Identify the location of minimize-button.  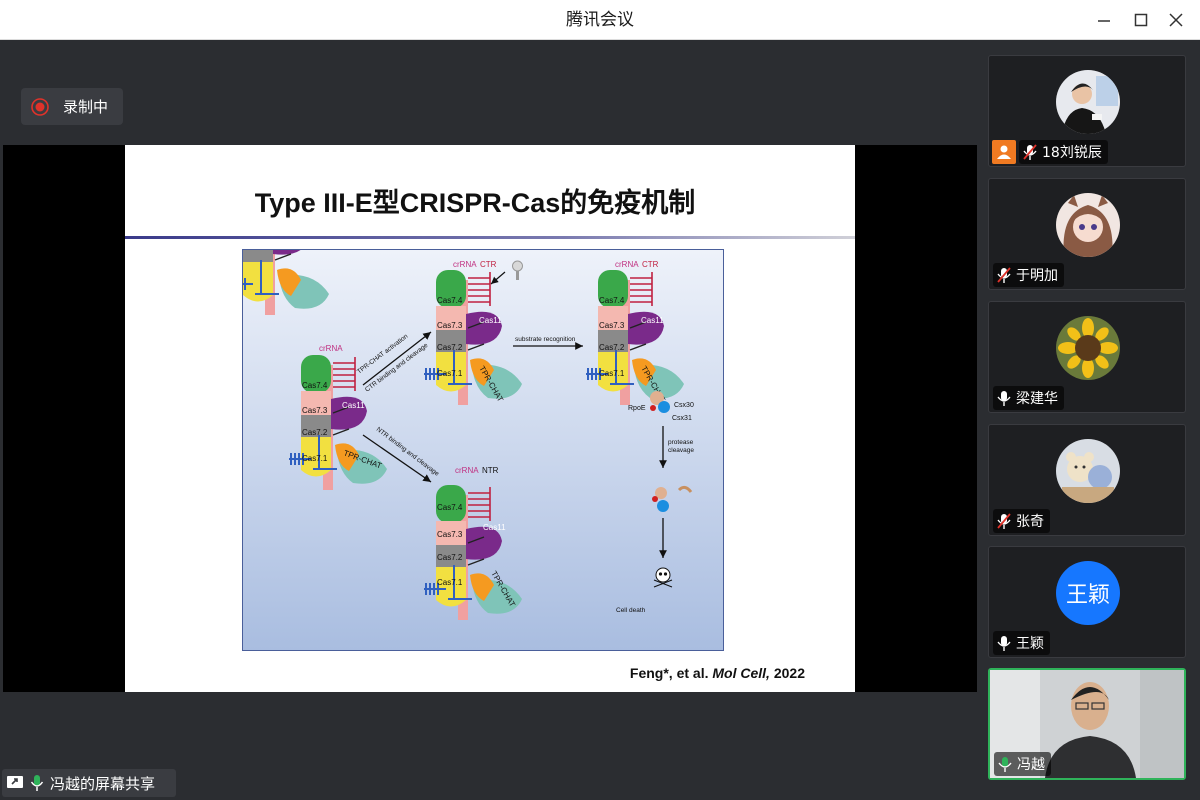
(1104, 20).